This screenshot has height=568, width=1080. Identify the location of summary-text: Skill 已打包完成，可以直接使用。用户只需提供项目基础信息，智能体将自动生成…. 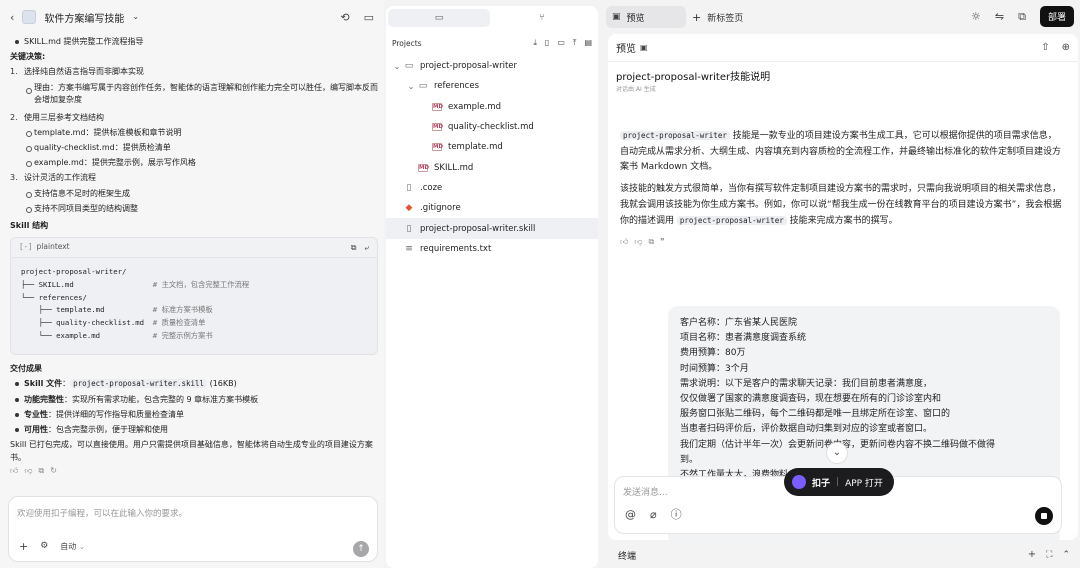
(191, 451).